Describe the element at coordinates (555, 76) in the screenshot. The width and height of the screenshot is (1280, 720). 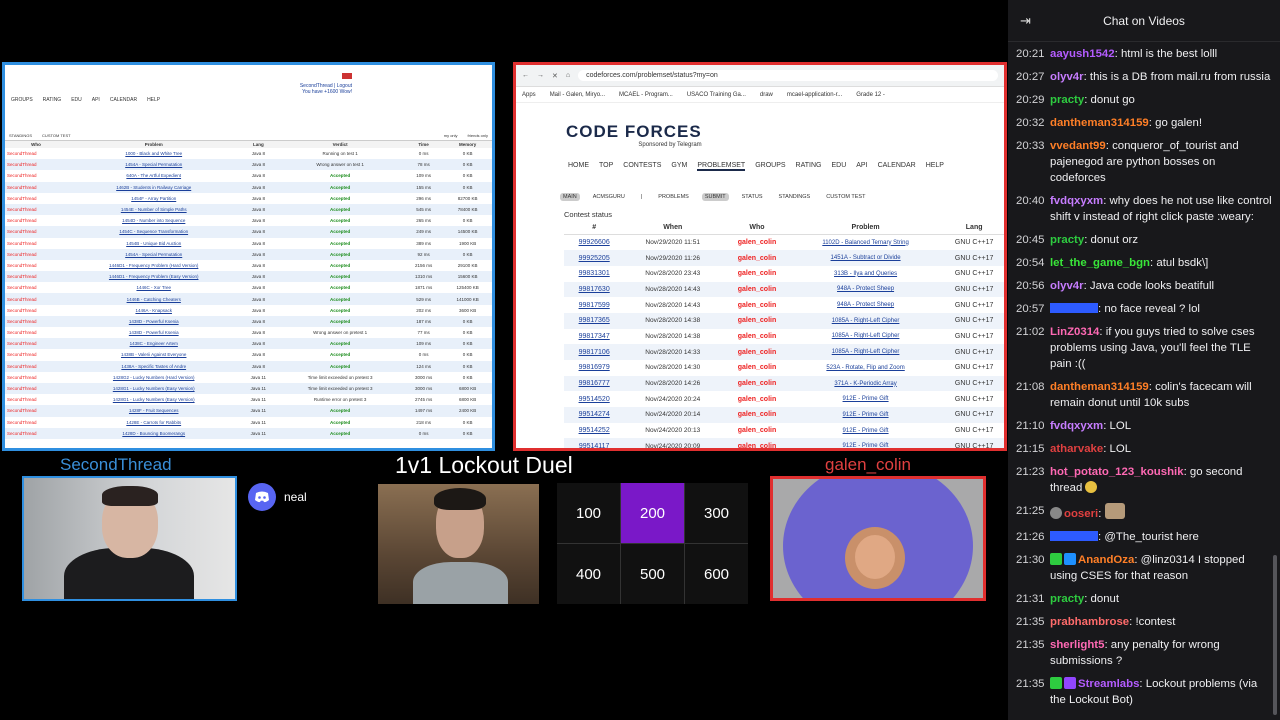
I see `close-icon: ✕` at that location.